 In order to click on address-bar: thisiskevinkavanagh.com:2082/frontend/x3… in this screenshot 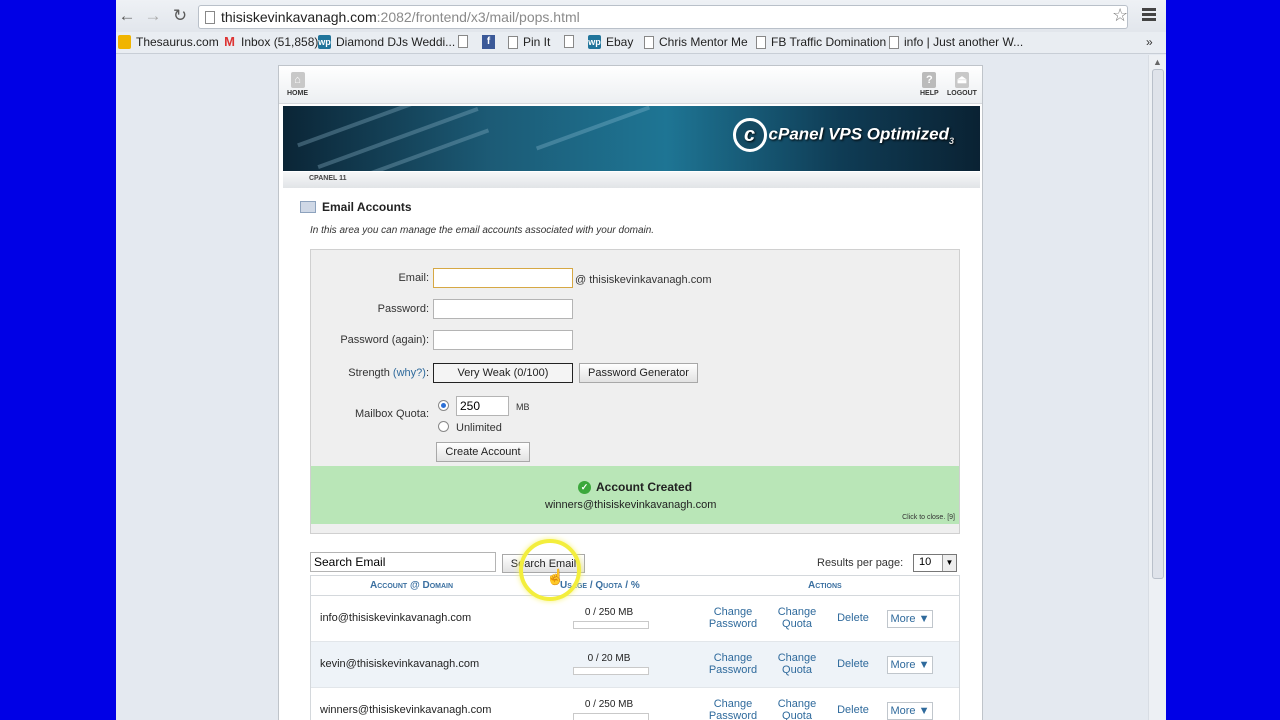, I will do `click(663, 17)`.